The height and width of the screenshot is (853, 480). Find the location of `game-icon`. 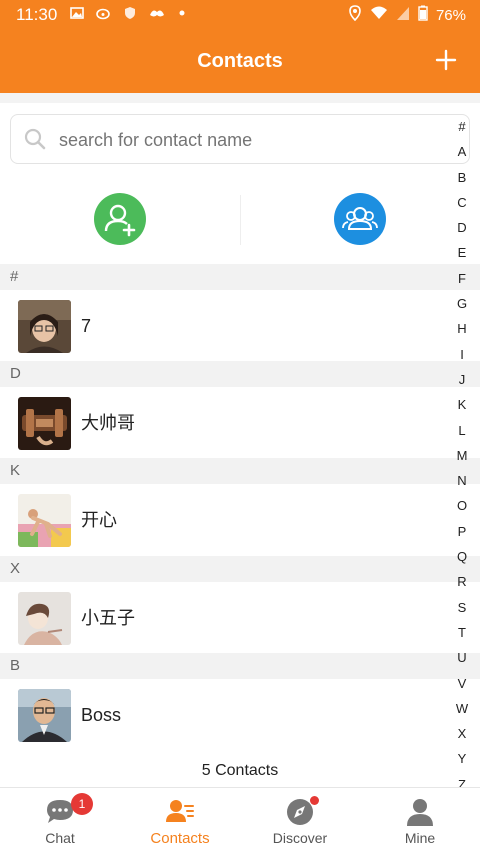

game-icon is located at coordinates (157, 14).